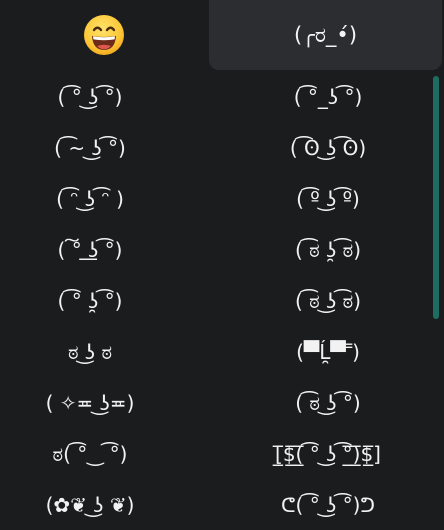 The image size is (444, 530). I want to click on tab-kaomoji: (╭ರ_•́), so click(325, 35).